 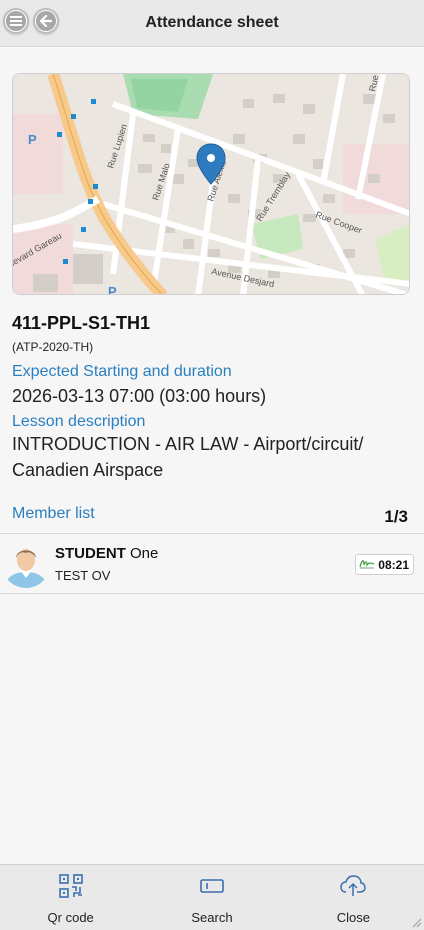 I want to click on search-label: Search, so click(x=212, y=917).